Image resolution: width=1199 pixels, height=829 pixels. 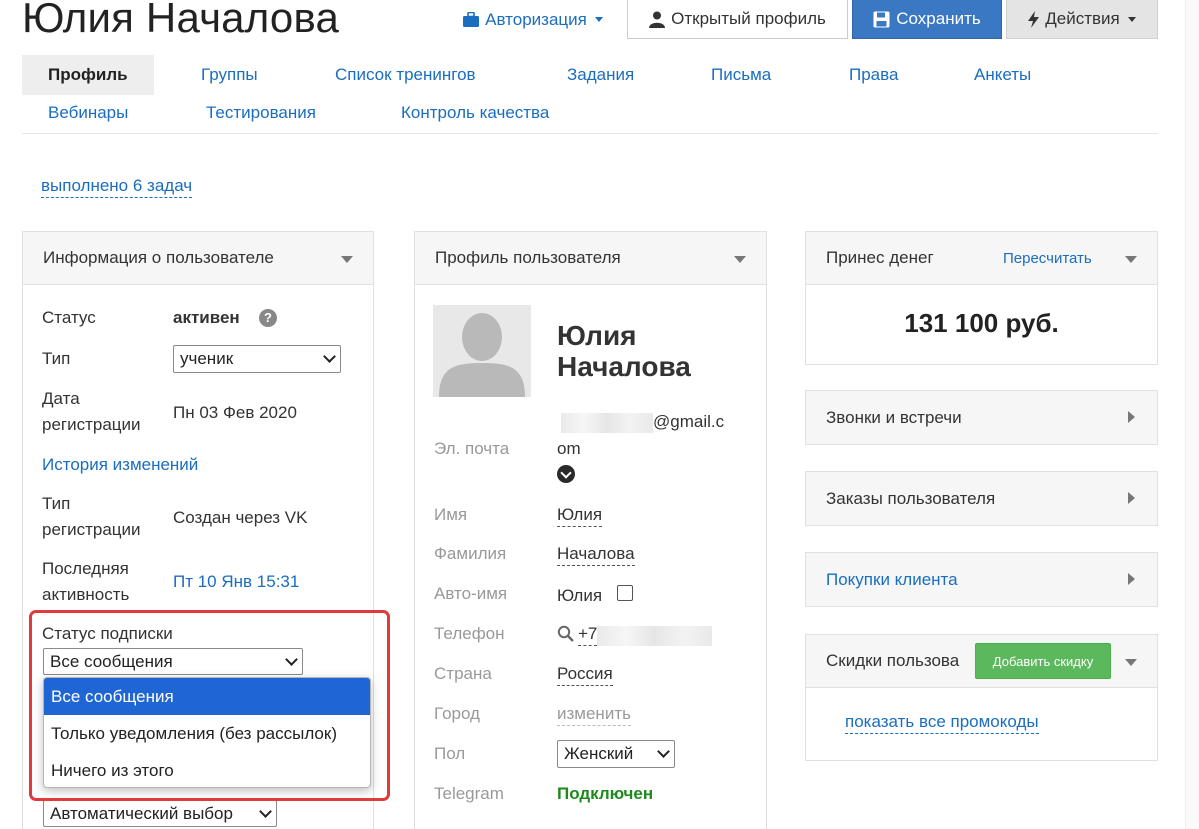 What do you see at coordinates (236, 582) in the screenshot?
I see `last-activity-value: Пт 10 Янв 15:31` at bounding box center [236, 582].